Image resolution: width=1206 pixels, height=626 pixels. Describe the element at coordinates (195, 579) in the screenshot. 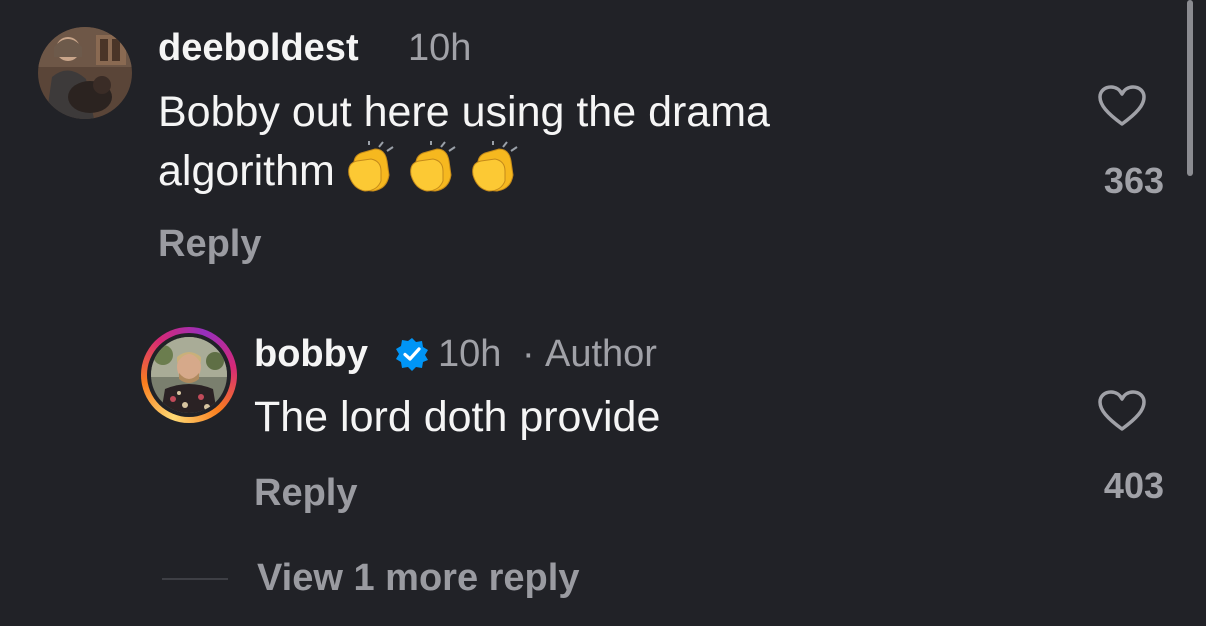

I see `thread-divider` at that location.